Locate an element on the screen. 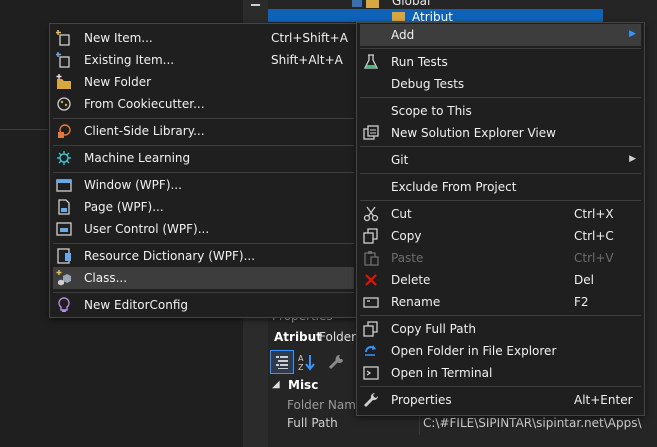  menu-item-shortcut: Alt+Enter is located at coordinates (603, 400).